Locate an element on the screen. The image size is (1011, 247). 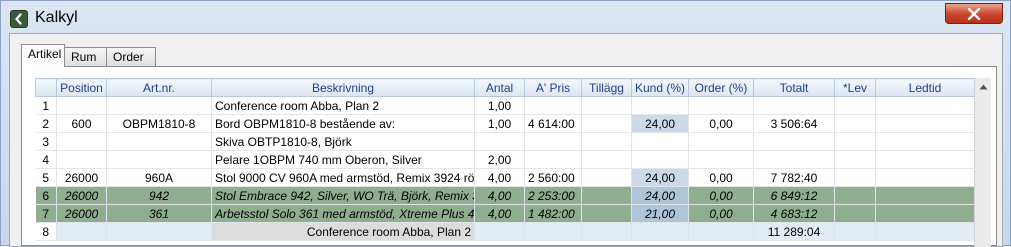
table-row: 3 Skiva OBTP1810-8, Björk is located at coordinates (505, 141).